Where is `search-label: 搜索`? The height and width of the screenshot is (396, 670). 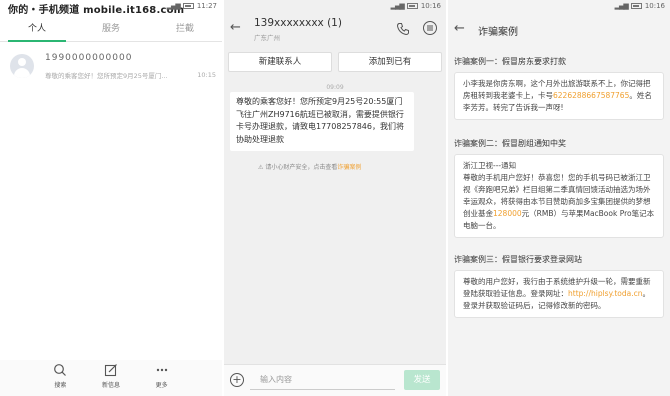 search-label: 搜索 is located at coordinates (60, 385).